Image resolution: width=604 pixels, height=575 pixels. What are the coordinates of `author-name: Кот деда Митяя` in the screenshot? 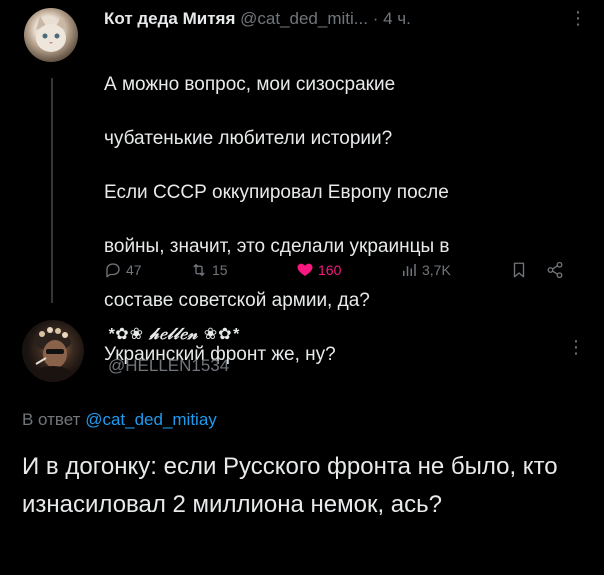 It's located at (169, 18).